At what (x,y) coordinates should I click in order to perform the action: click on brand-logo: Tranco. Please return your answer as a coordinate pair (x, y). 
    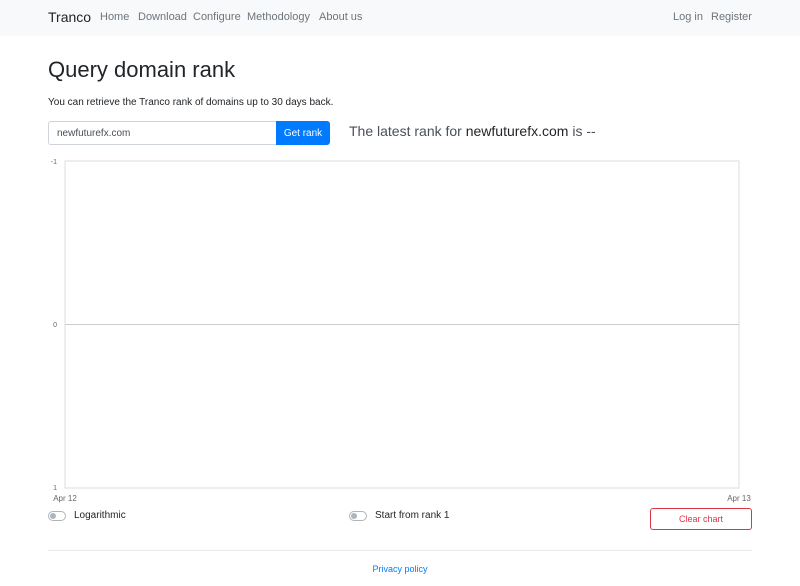
    Looking at the image, I should click on (69, 17).